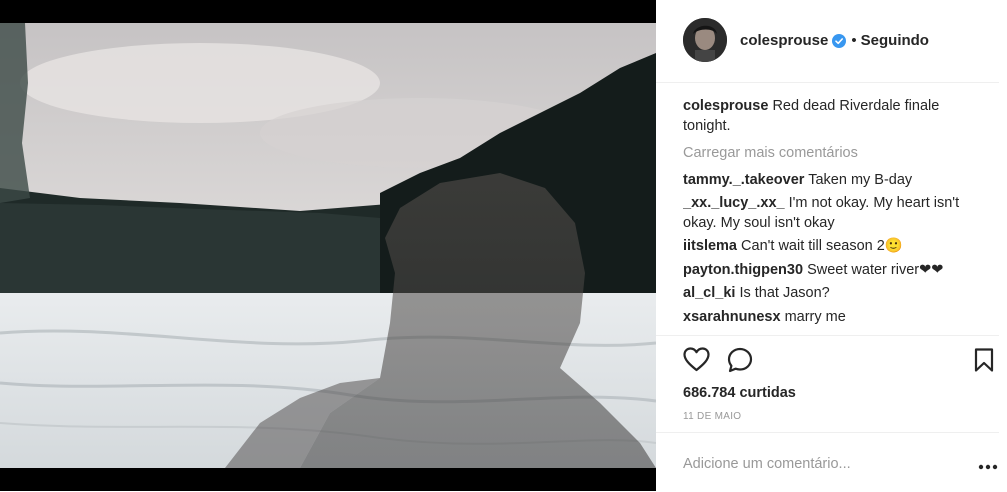 This screenshot has width=1007, height=492. Describe the element at coordinates (833, 294) in the screenshot. I see `comment-item: al_cl_ki Is that Jason?` at that location.